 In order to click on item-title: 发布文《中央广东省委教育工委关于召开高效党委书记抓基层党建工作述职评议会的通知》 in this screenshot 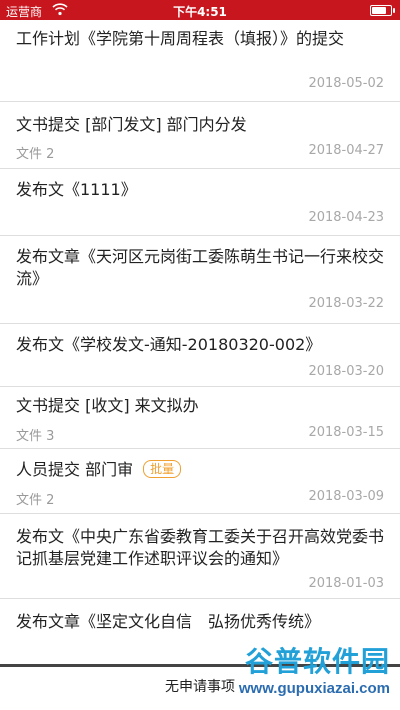, I will do `click(200, 547)`.